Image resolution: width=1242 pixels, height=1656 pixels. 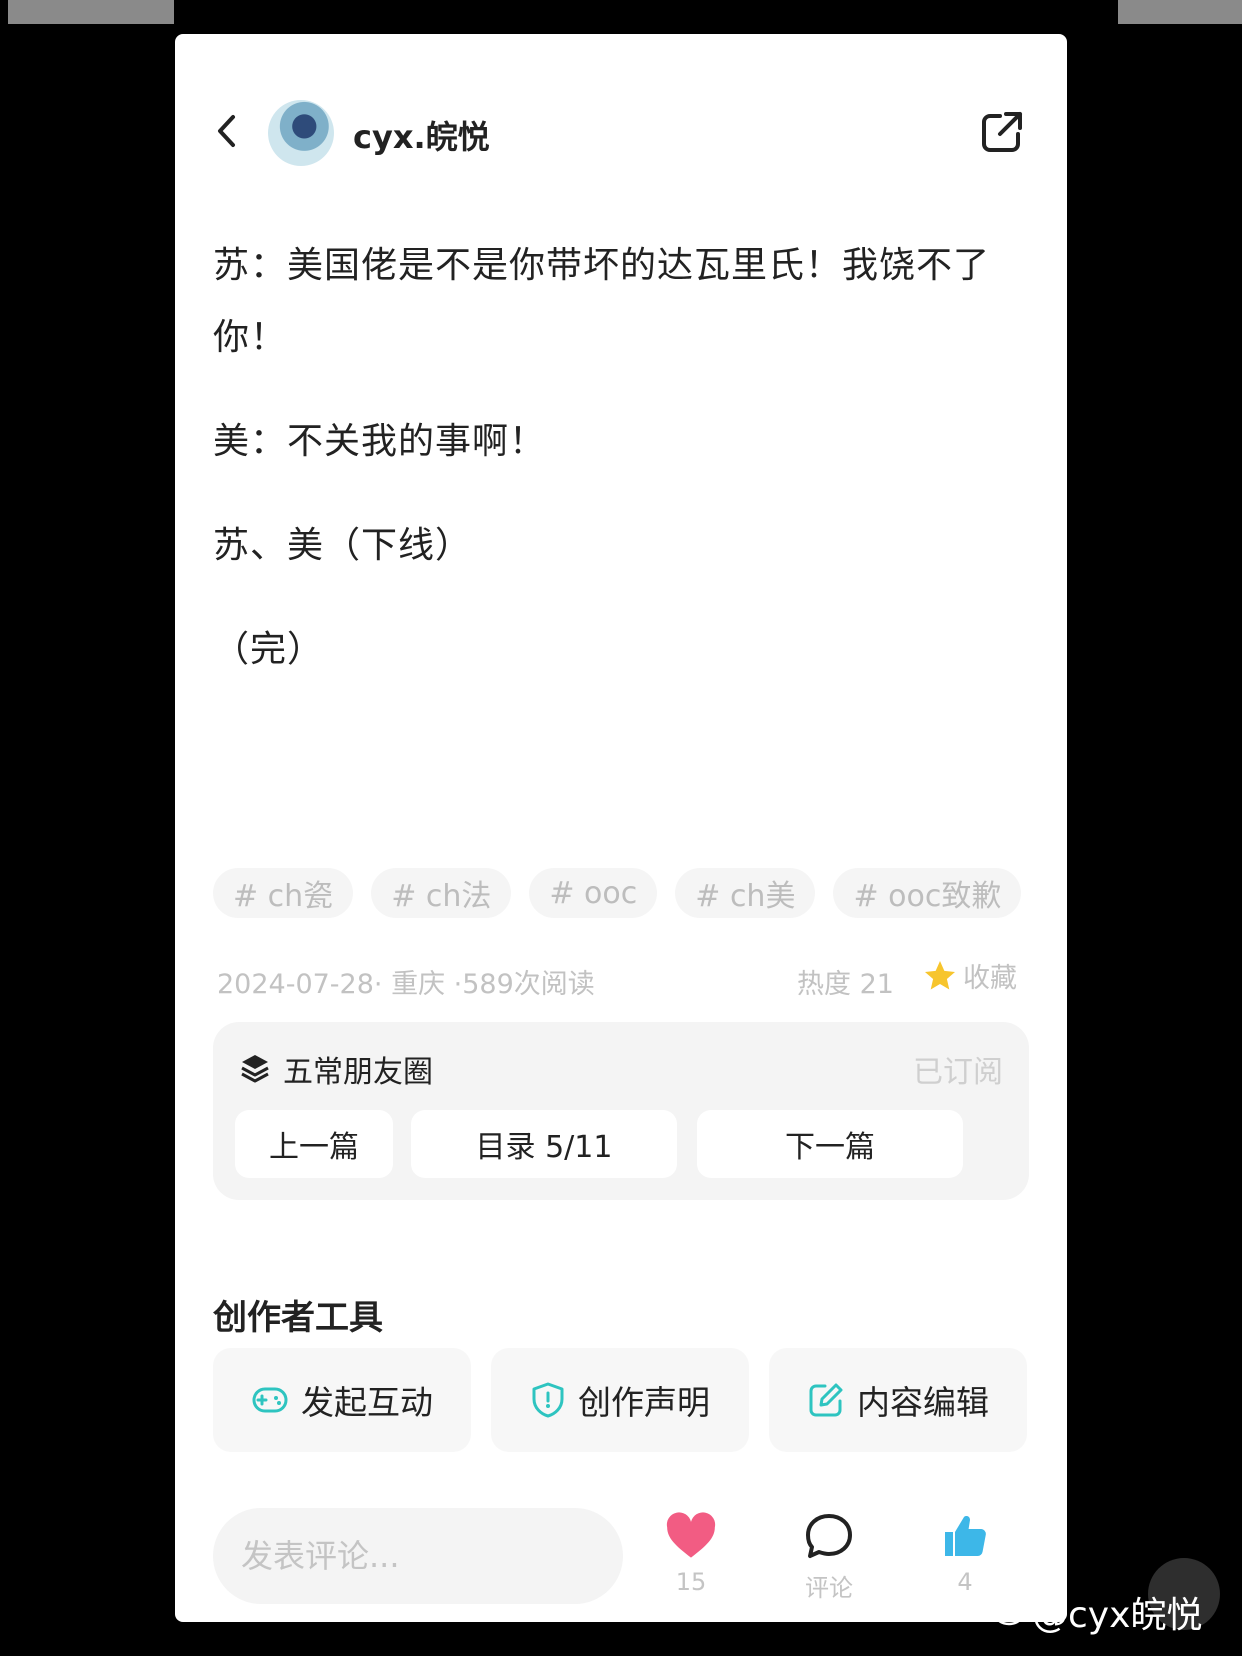 I want to click on tag-chip: # ooc致歉, so click(x=927, y=893).